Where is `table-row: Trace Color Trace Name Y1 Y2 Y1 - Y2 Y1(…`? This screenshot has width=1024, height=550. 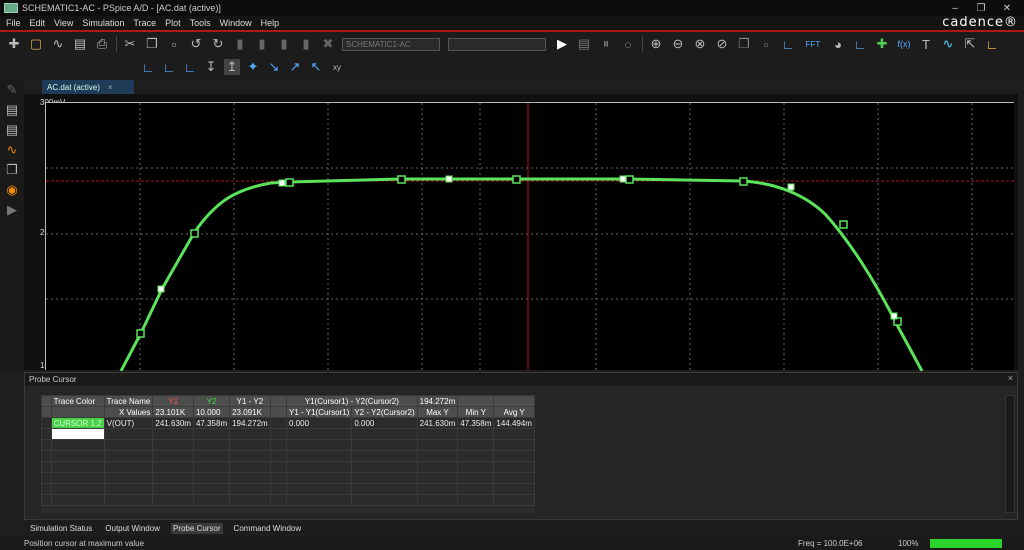
table-row: Trace Color Trace Name Y1 Y2 Y1 - Y2 Y1(… is located at coordinates (288, 401).